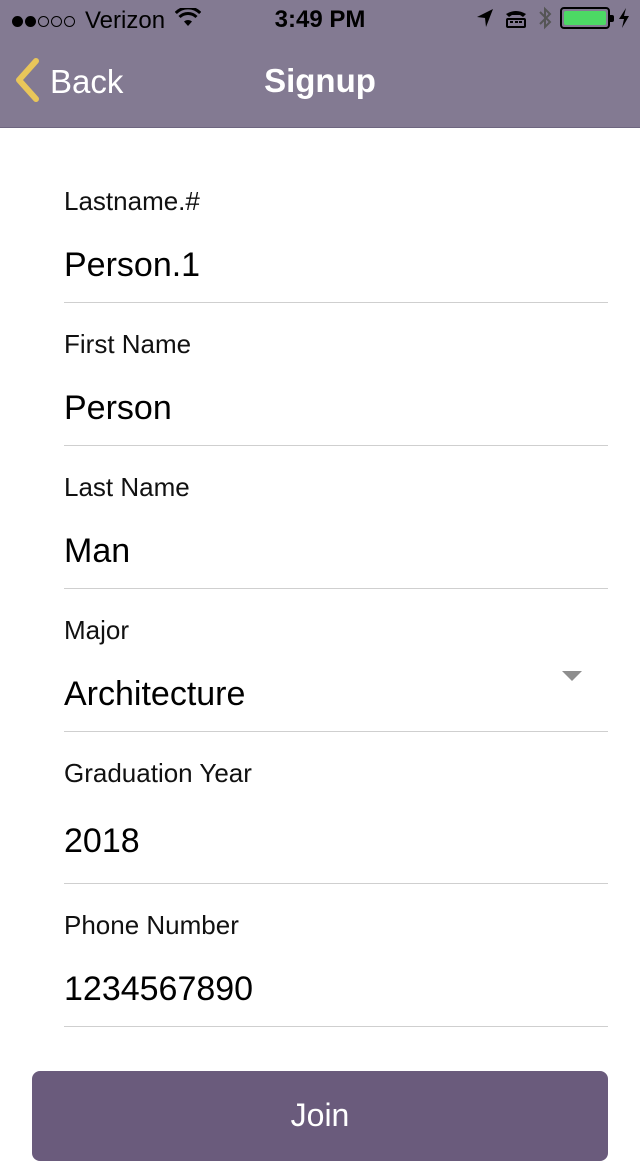  What do you see at coordinates (572, 676) in the screenshot?
I see `caret-down-icon` at bounding box center [572, 676].